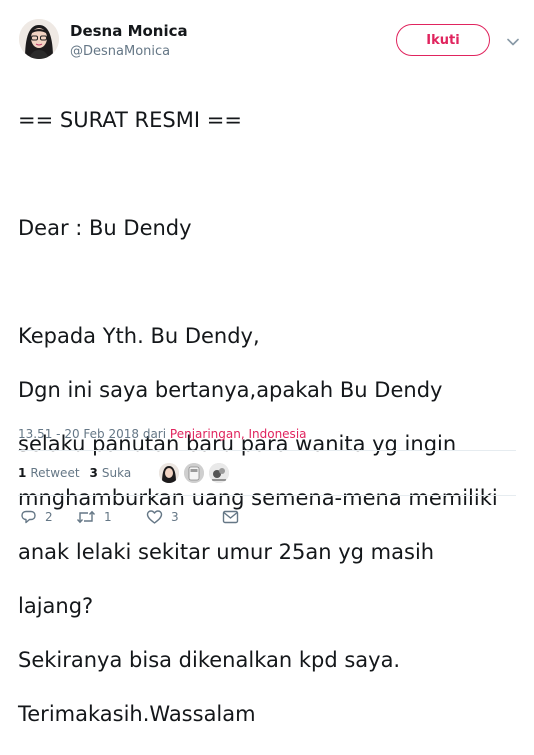 The image size is (534, 755). I want to click on tweet-line: == SURAT RESMI ==, so click(130, 120).